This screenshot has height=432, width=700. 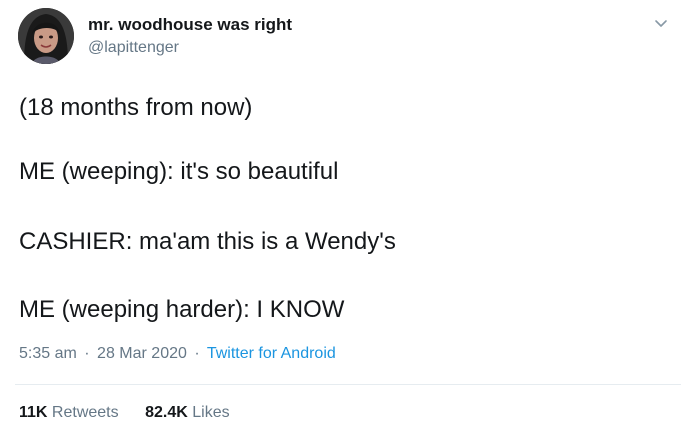 What do you see at coordinates (85, 412) in the screenshot?
I see `retweets-label: Retweets` at bounding box center [85, 412].